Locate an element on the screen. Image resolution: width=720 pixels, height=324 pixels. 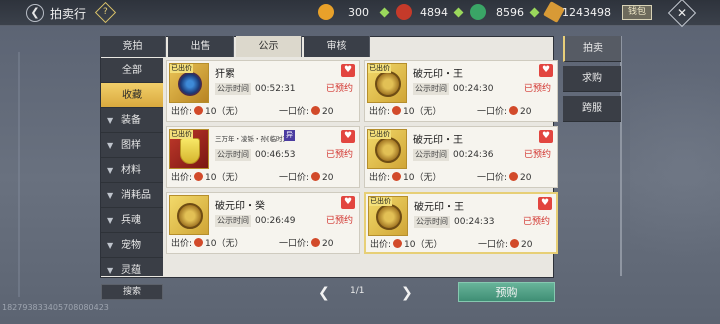
red-coin-icon is located at coordinates (404, 12).